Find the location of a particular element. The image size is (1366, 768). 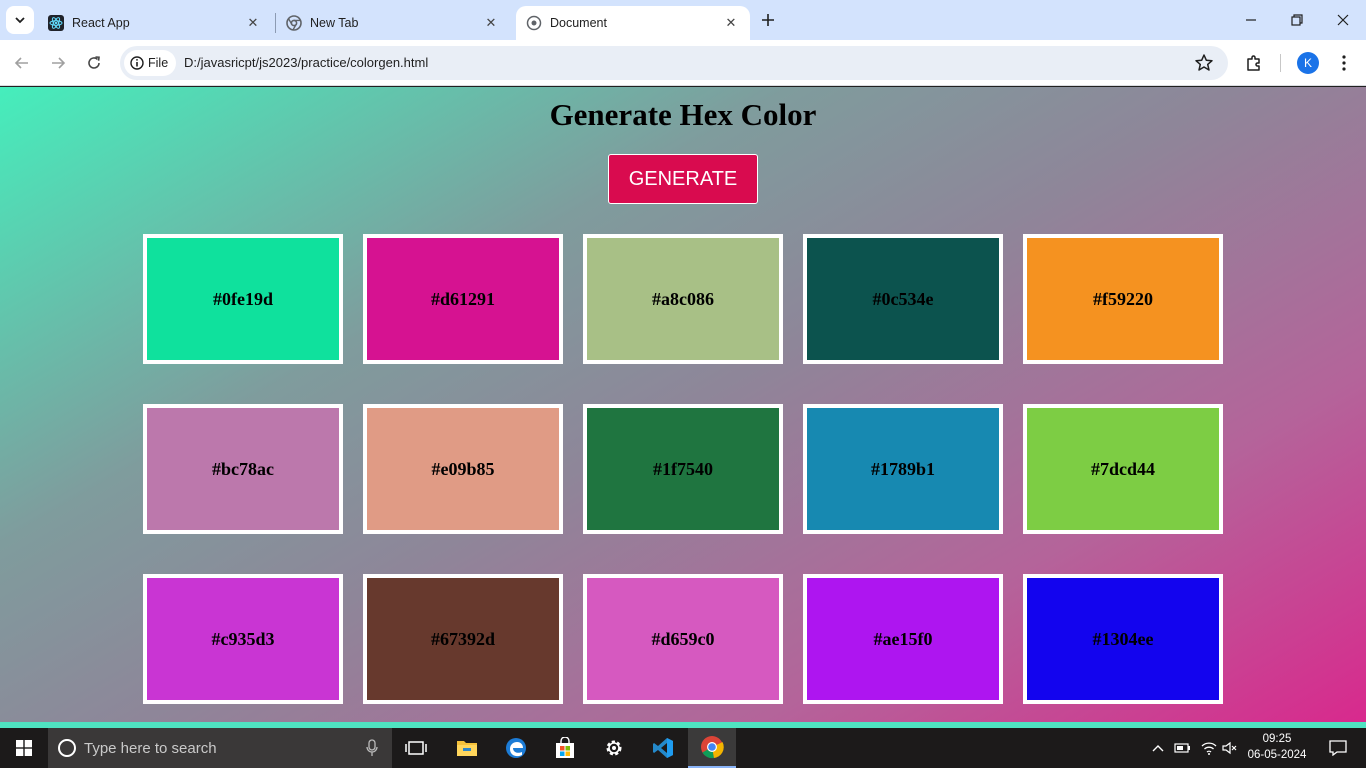

color-swatch: #c935d3 is located at coordinates (243, 639).